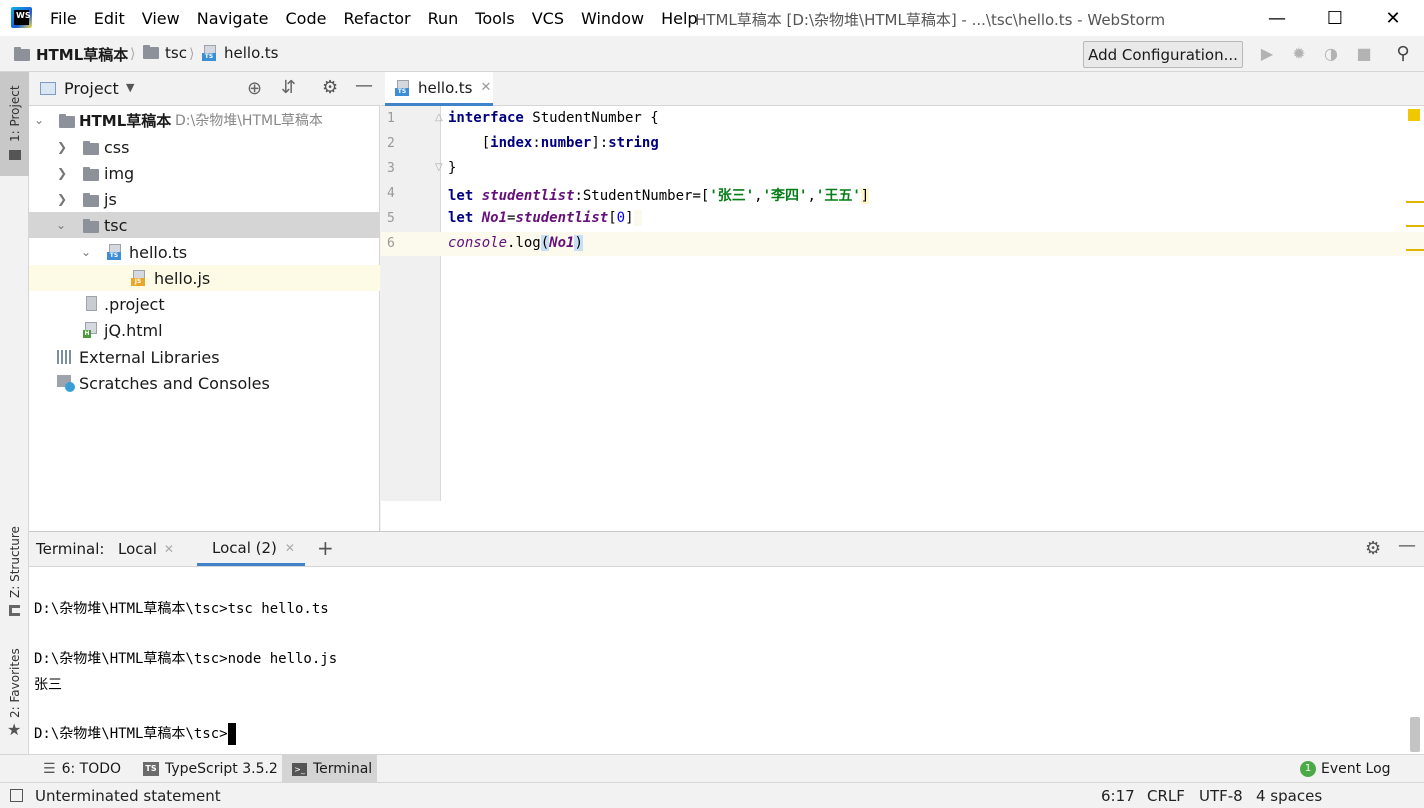  I want to click on breadcrumb-folder: tsc, so click(165, 53).